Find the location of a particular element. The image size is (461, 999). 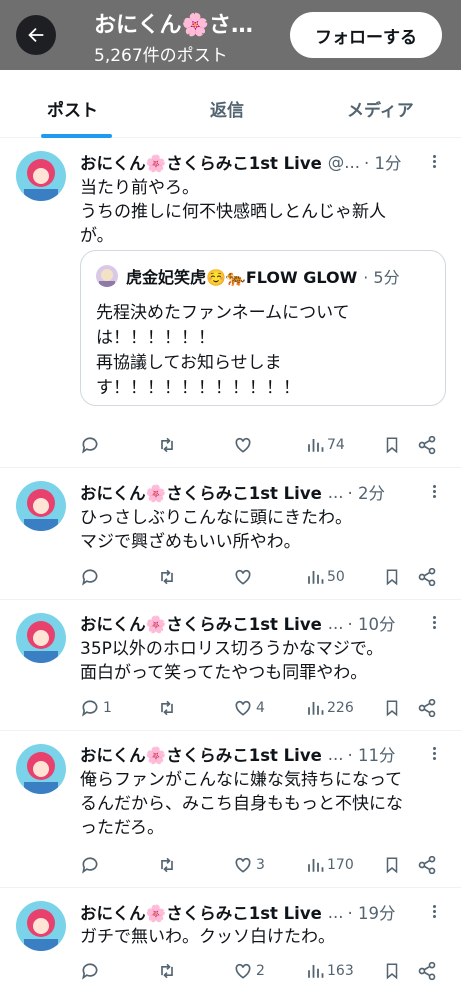

like-button: 3 is located at coordinates (249, 865).